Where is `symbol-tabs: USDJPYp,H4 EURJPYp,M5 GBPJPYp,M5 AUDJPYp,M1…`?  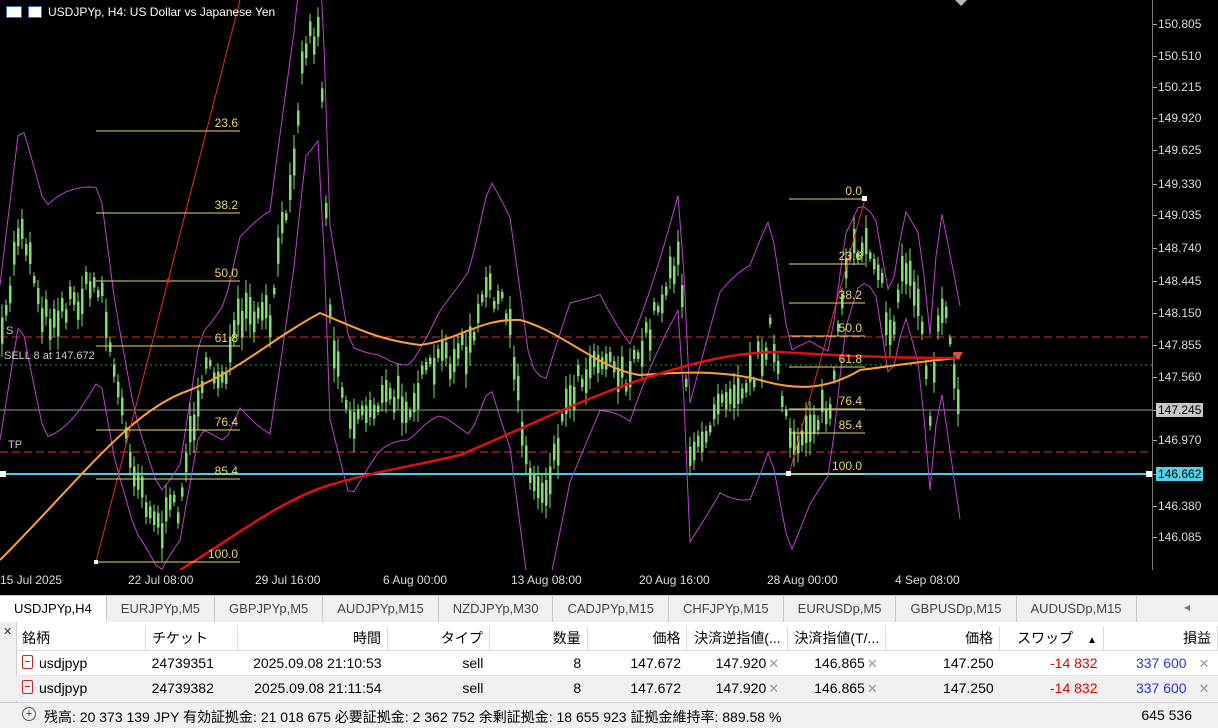
symbol-tabs: USDJPYp,H4 EURJPYp,M5 GBPJPYp,M5 AUDJPYp,M1… is located at coordinates (609, 609).